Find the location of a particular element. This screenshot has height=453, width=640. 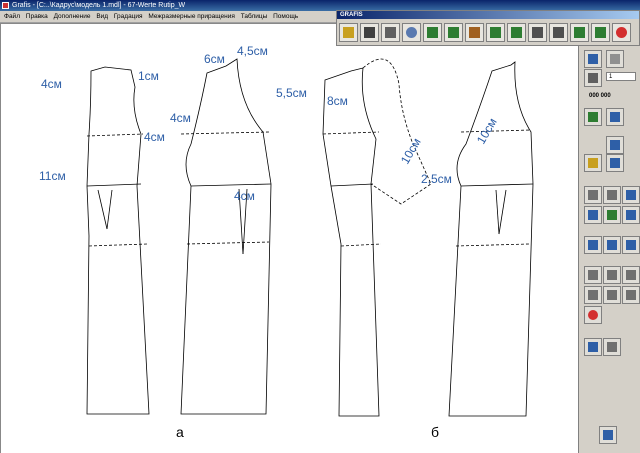

text-button is located at coordinates (593, 347).